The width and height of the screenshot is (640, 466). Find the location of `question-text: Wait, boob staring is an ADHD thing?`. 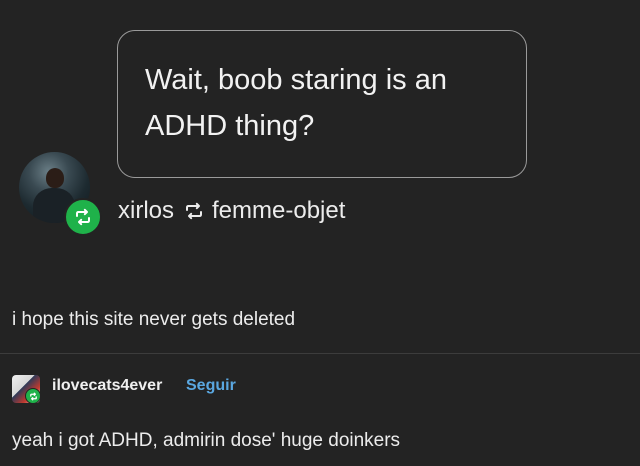

question-text: Wait, boob staring is an ADHD thing? is located at coordinates (323, 103).